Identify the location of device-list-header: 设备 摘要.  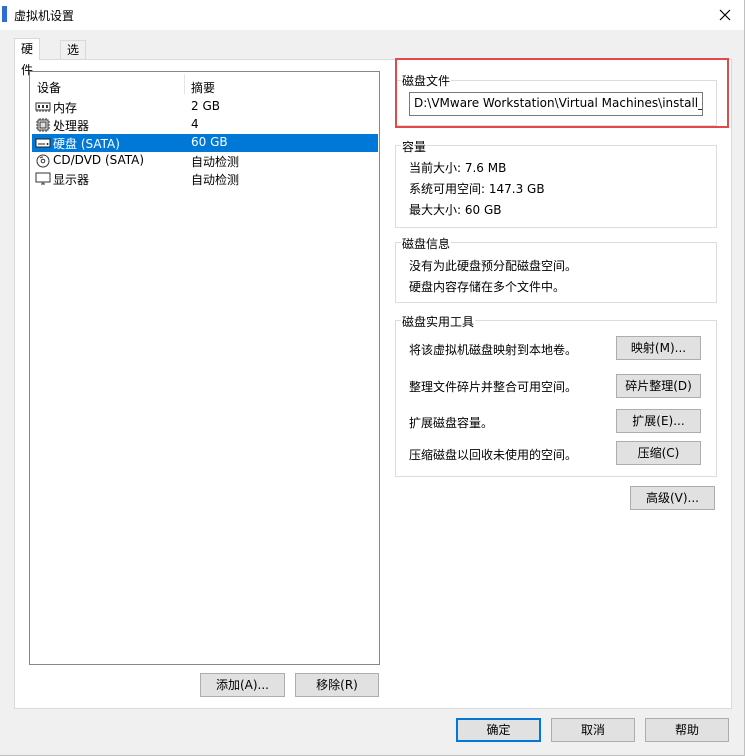
(204, 84).